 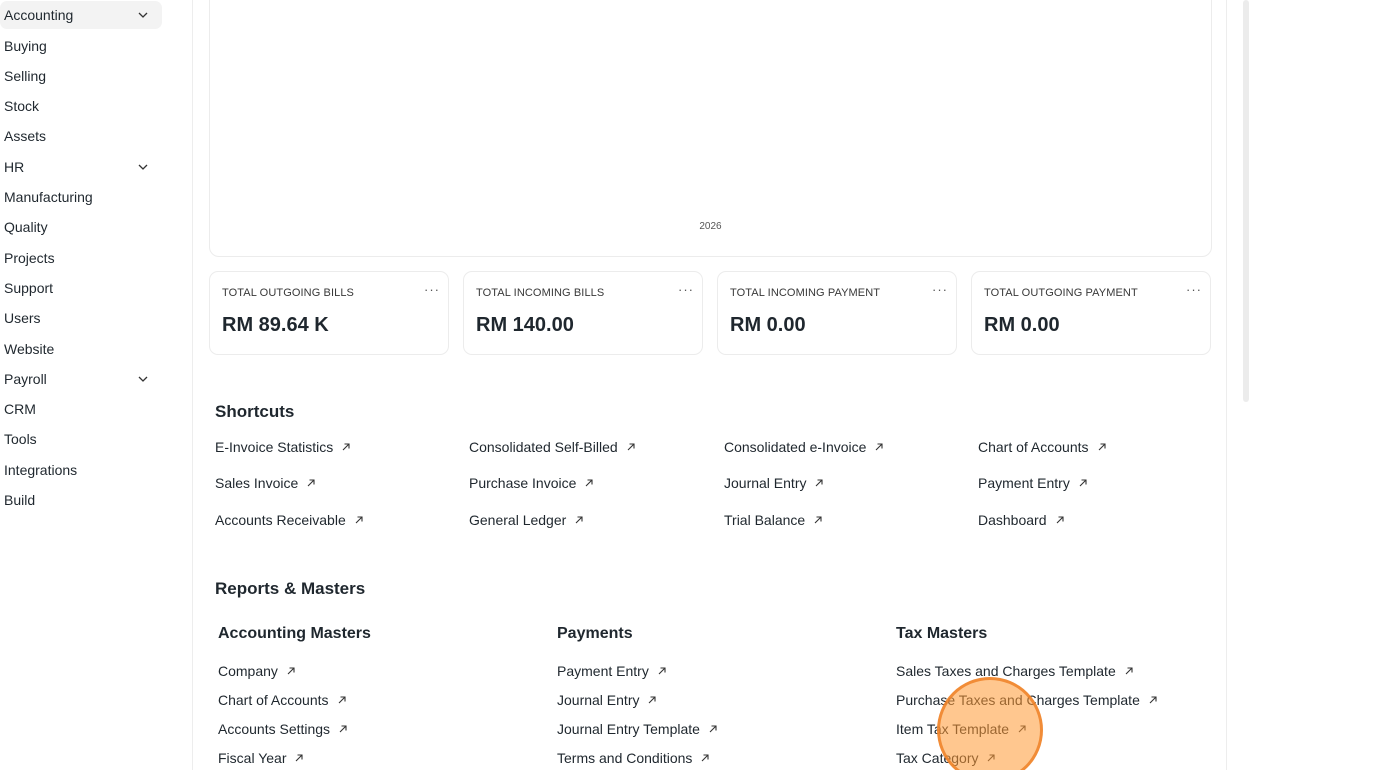 What do you see at coordinates (526, 520) in the screenshot?
I see `shortcut-link: General Ledger` at bounding box center [526, 520].